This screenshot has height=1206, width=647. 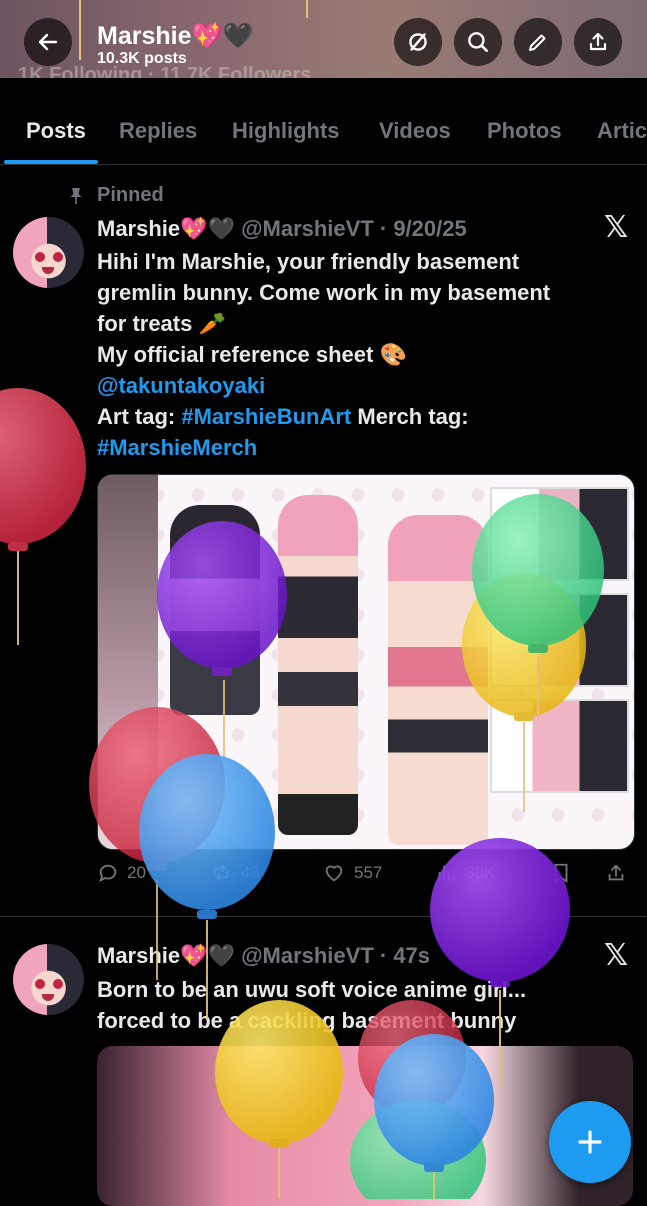 I want to click on post-text-line: Art tag: #MarshieBunArt Merch tag:, so click(x=283, y=417).